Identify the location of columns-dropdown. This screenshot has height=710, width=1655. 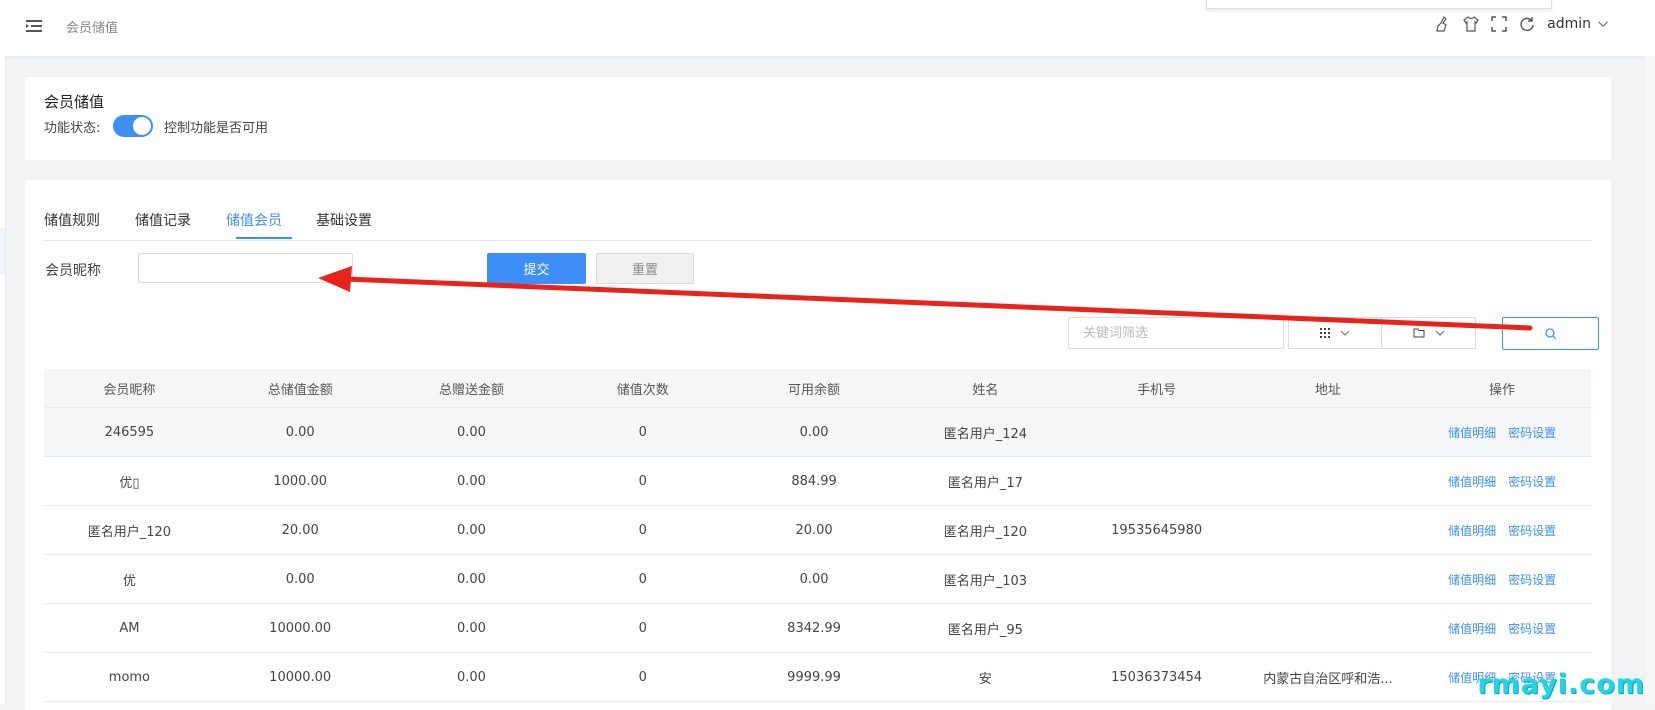
(1335, 333).